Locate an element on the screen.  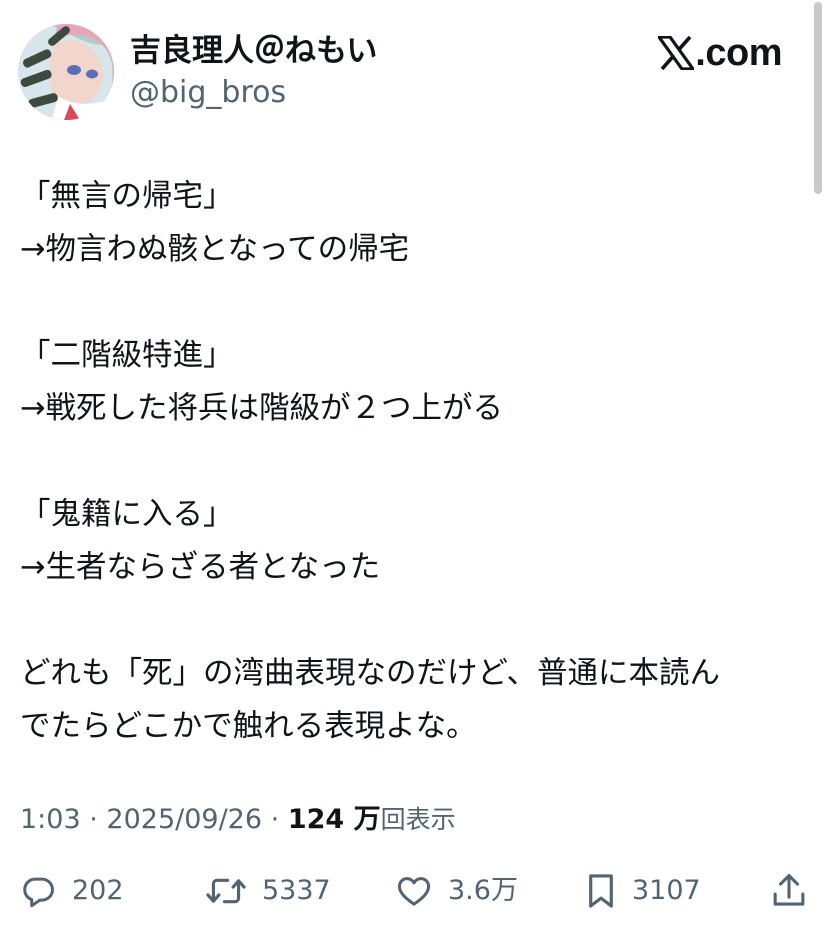
reply-count: 202 is located at coordinates (98, 890).